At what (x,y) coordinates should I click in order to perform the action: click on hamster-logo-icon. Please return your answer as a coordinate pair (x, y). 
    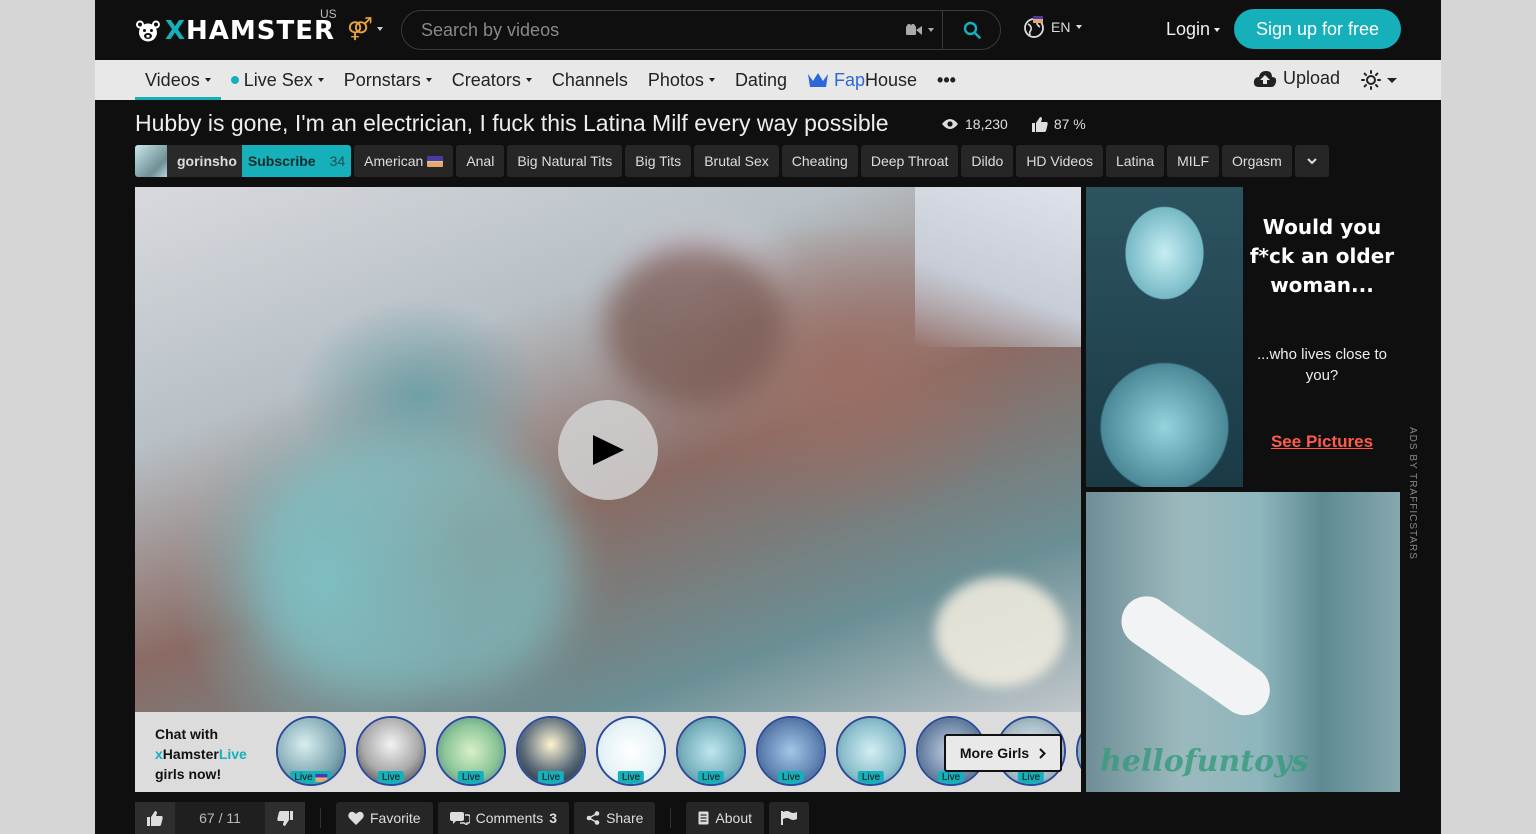
    Looking at the image, I should click on (147, 31).